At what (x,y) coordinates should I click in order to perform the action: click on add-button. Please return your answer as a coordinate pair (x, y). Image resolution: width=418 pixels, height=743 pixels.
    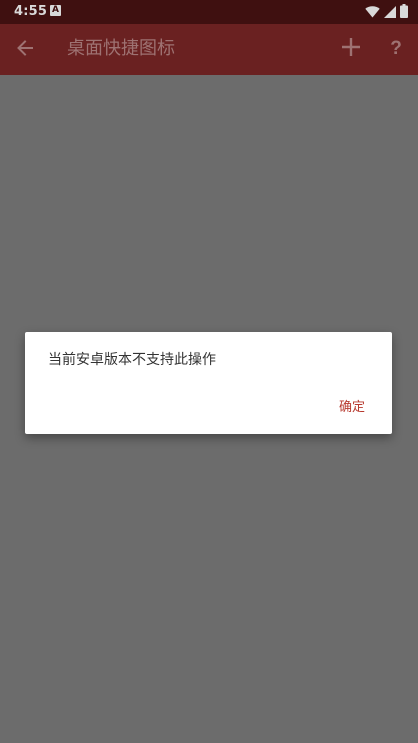
    Looking at the image, I should click on (351, 49).